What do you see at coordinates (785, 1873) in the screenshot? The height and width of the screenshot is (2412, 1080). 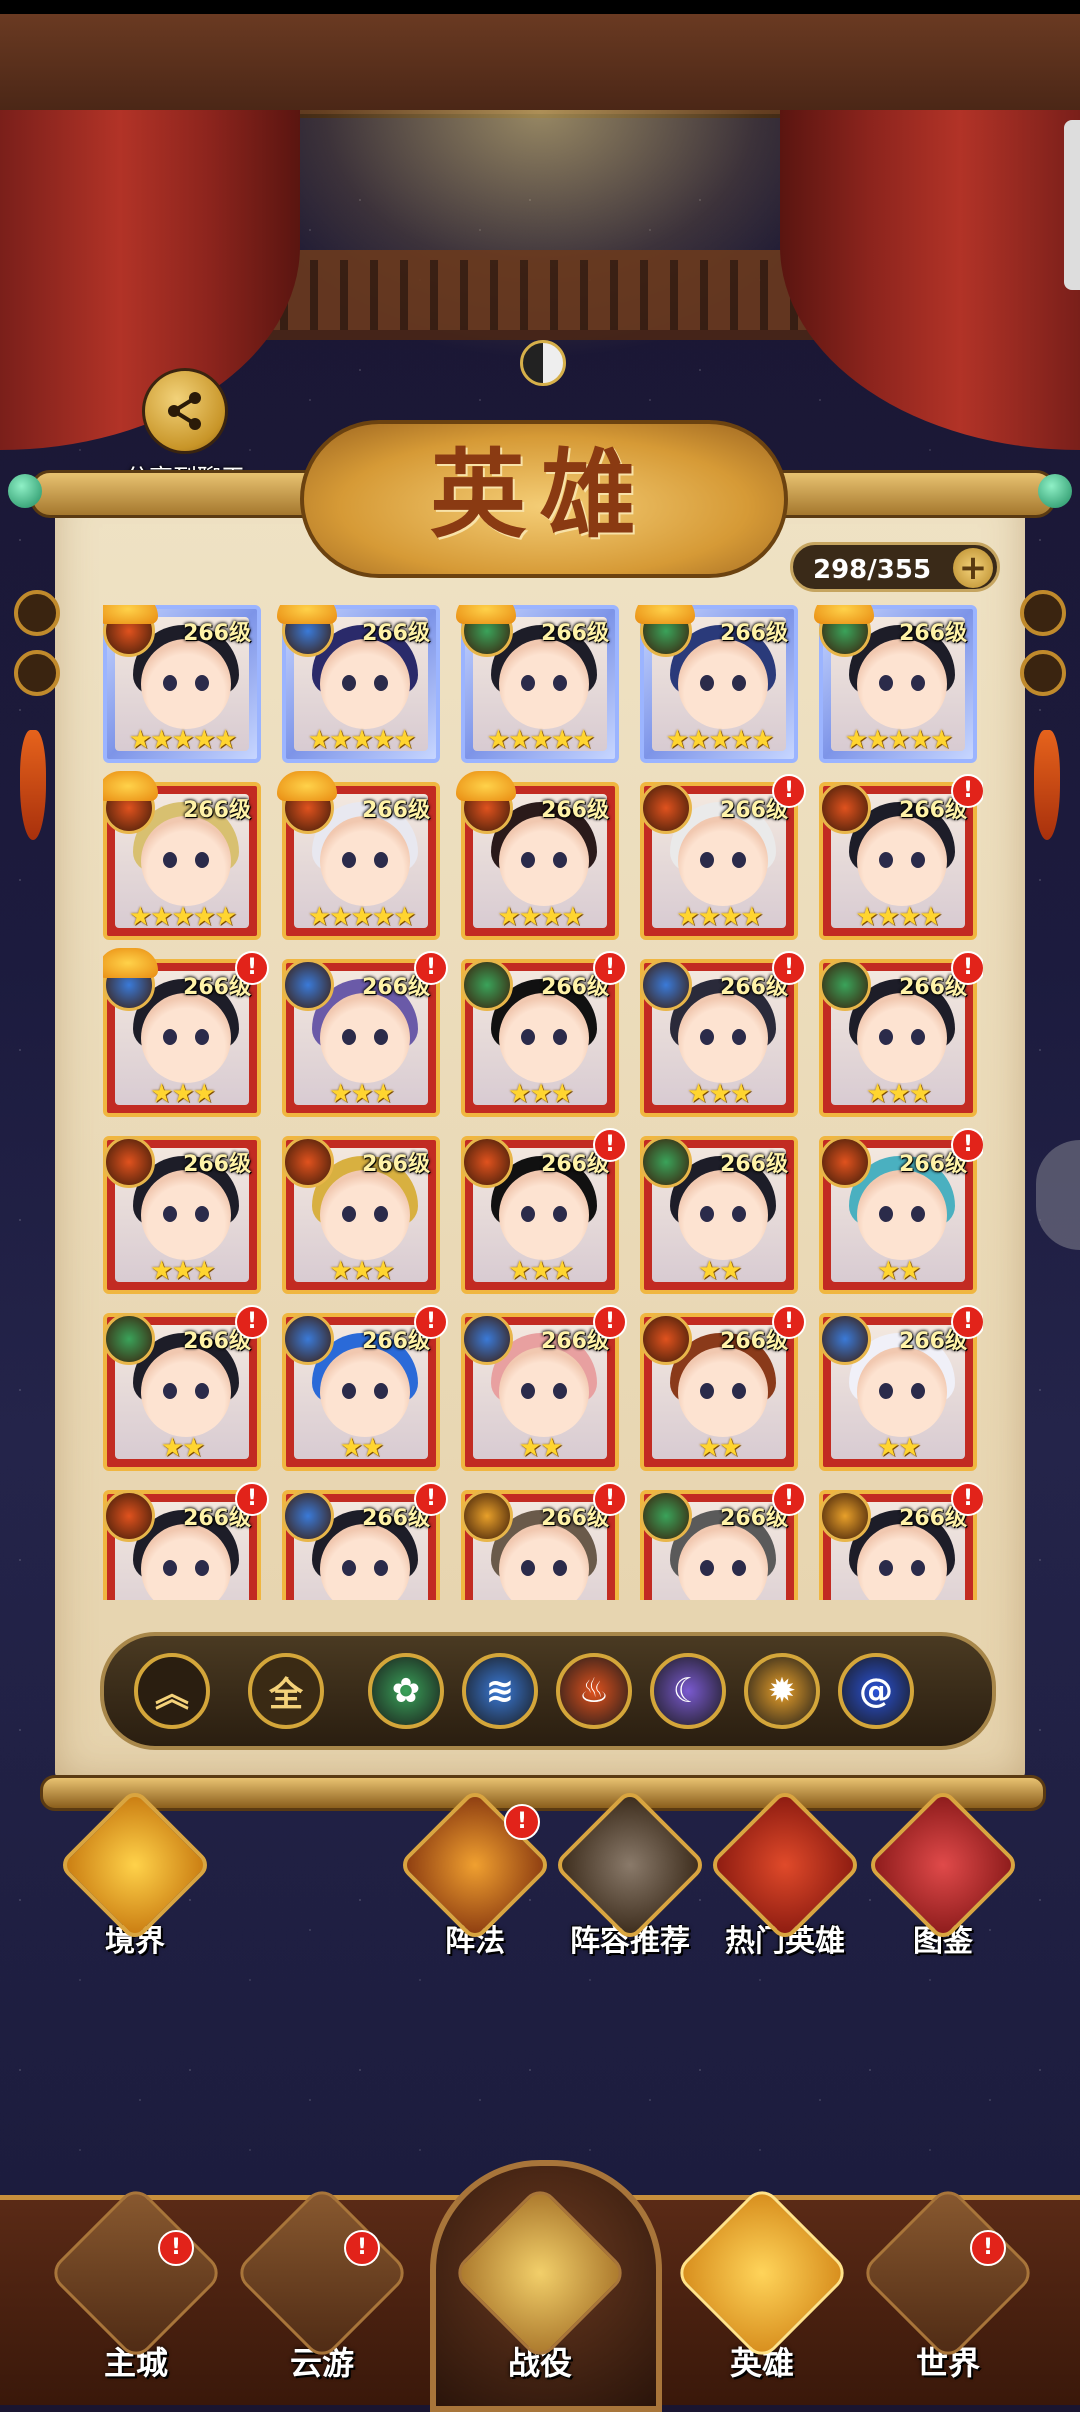 I see `popular-heroes-button: 热门英雄` at bounding box center [785, 1873].